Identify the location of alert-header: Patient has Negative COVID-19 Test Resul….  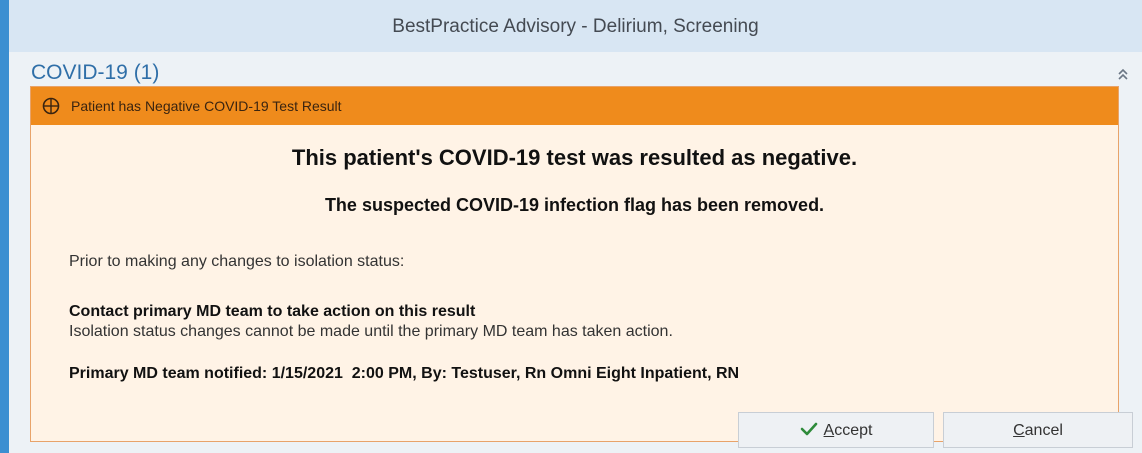
(574, 106).